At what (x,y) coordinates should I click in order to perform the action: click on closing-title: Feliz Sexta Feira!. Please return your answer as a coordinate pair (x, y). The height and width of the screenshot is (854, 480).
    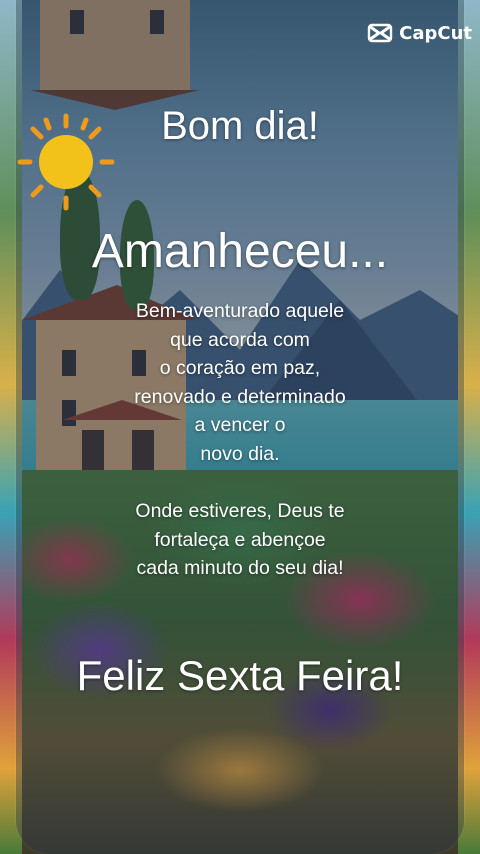
    Looking at the image, I should click on (240, 675).